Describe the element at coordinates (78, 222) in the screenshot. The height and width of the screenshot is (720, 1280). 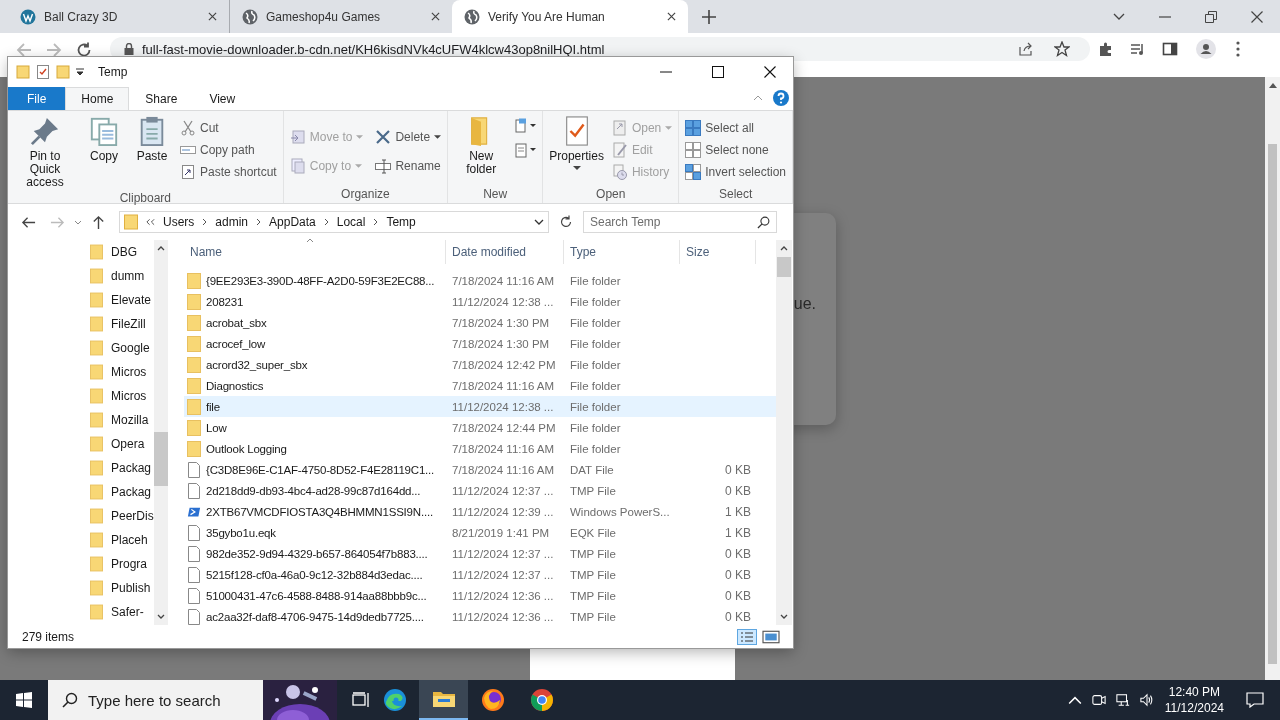
I see `caret-icon` at that location.